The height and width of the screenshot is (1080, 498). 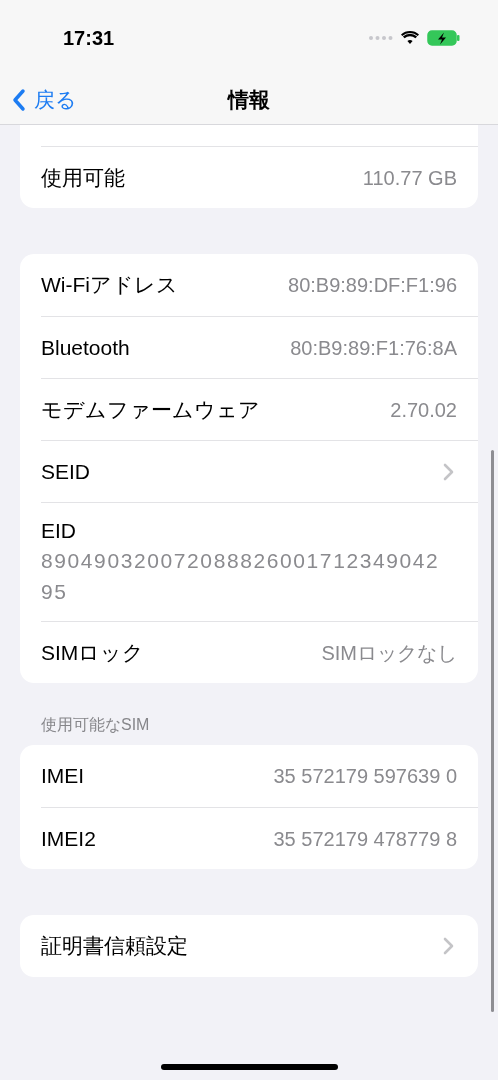 What do you see at coordinates (85, 347) in the screenshot?
I see `row-label: Bluetooth` at bounding box center [85, 347].